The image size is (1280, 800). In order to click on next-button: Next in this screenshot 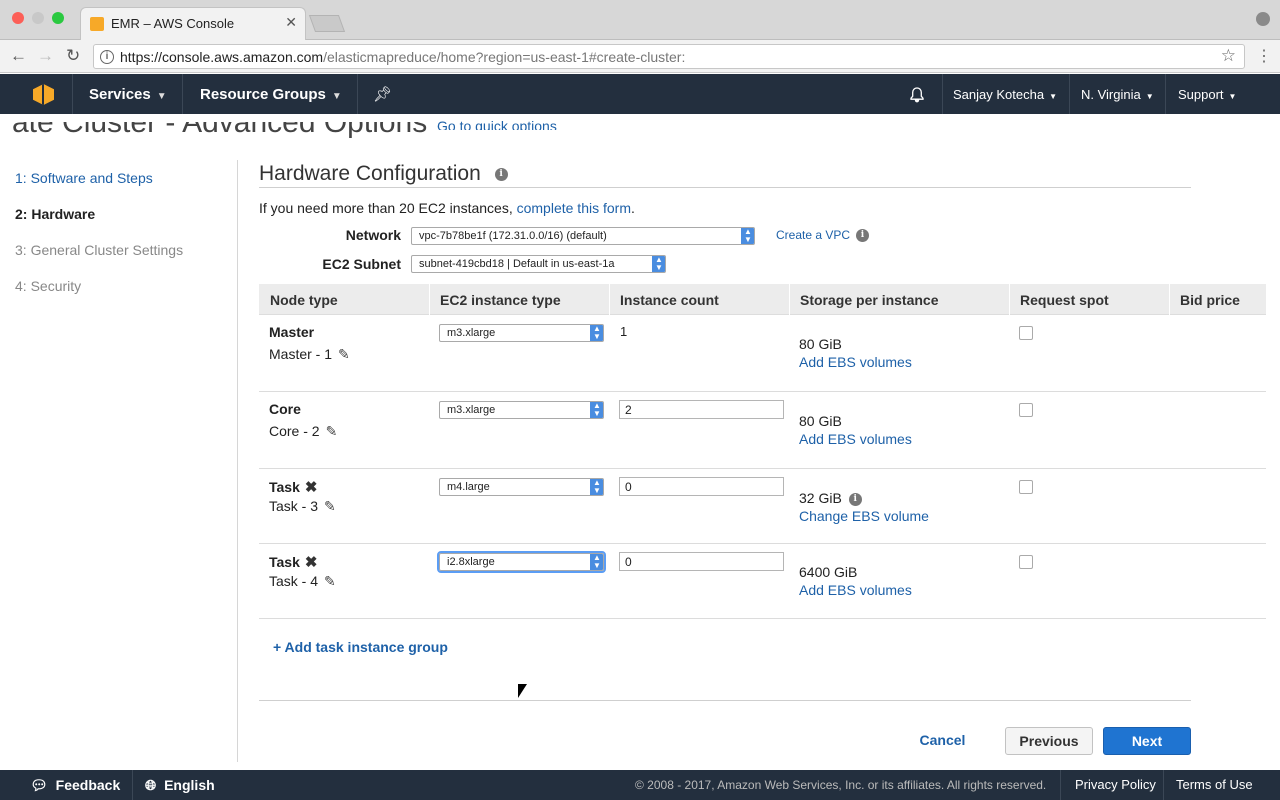, I will do `click(1147, 741)`.